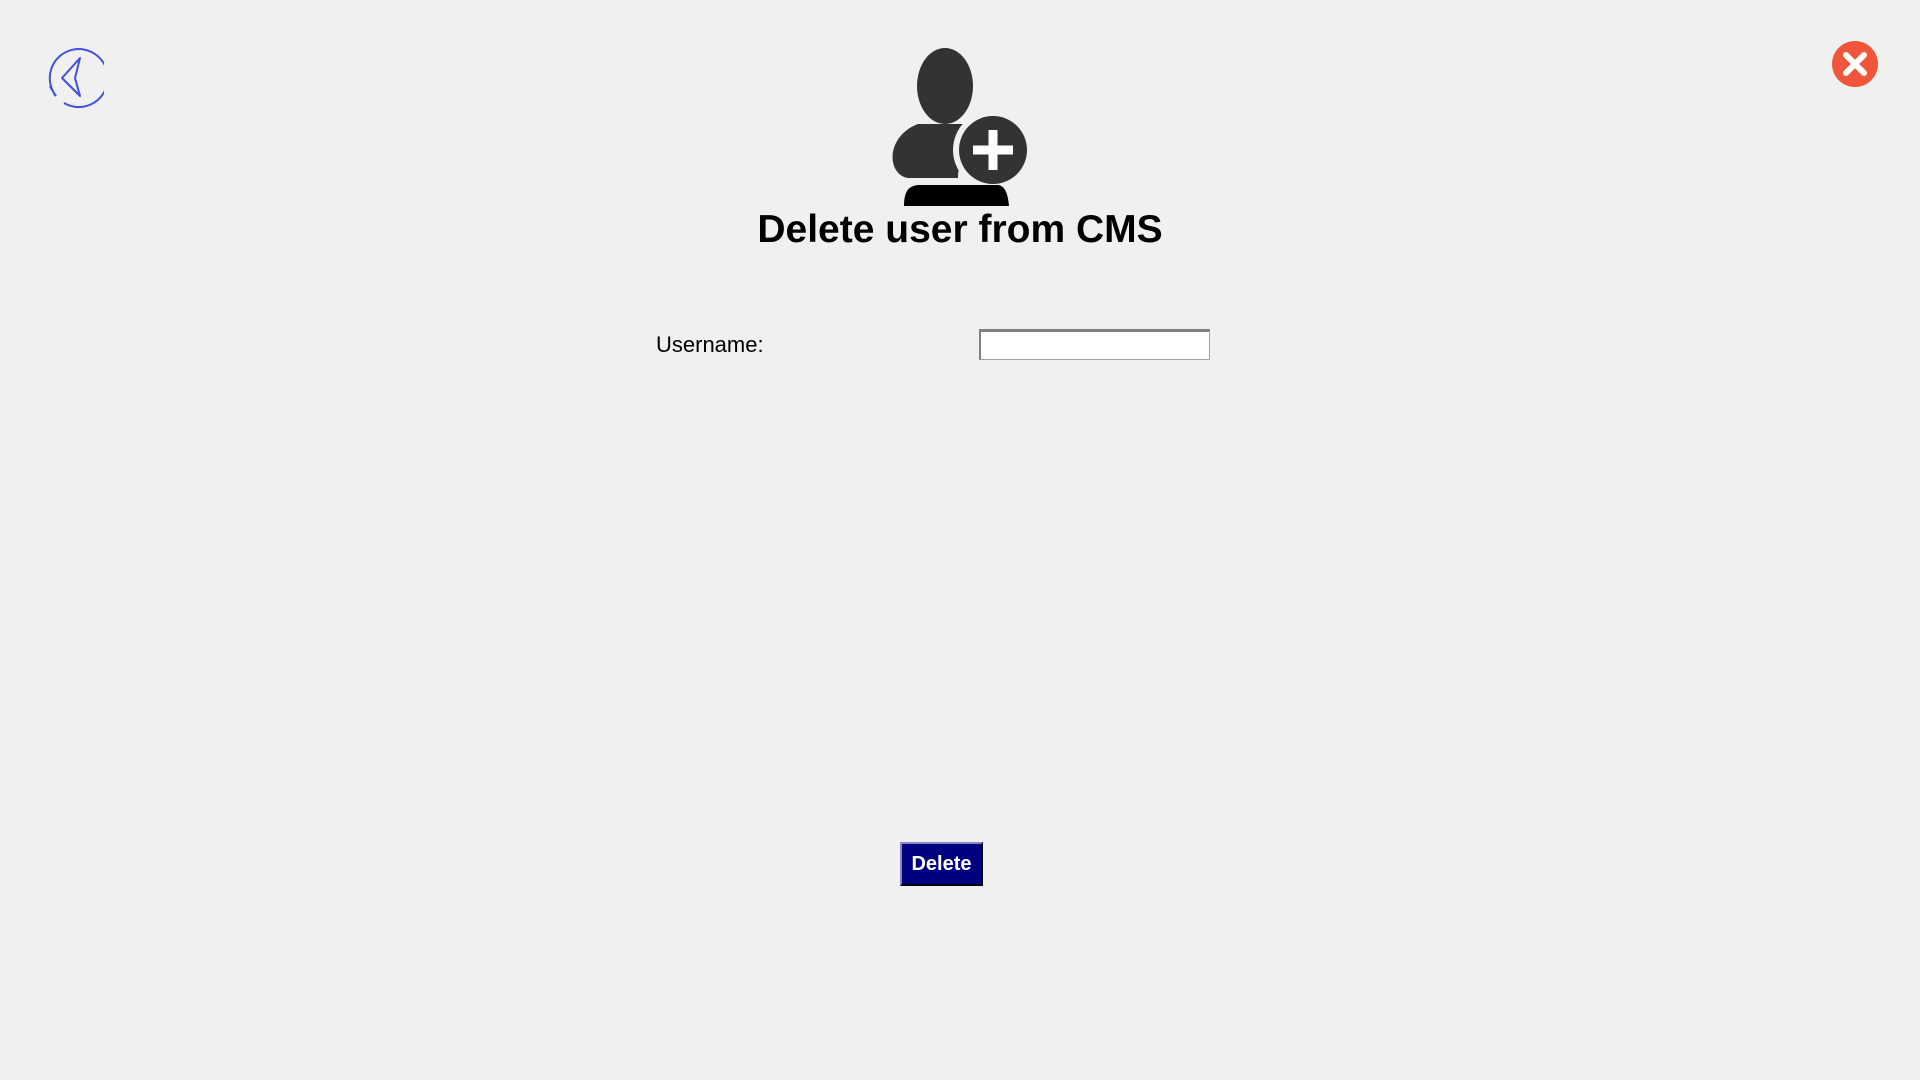  I want to click on add-user-icon, so click(960, 126).